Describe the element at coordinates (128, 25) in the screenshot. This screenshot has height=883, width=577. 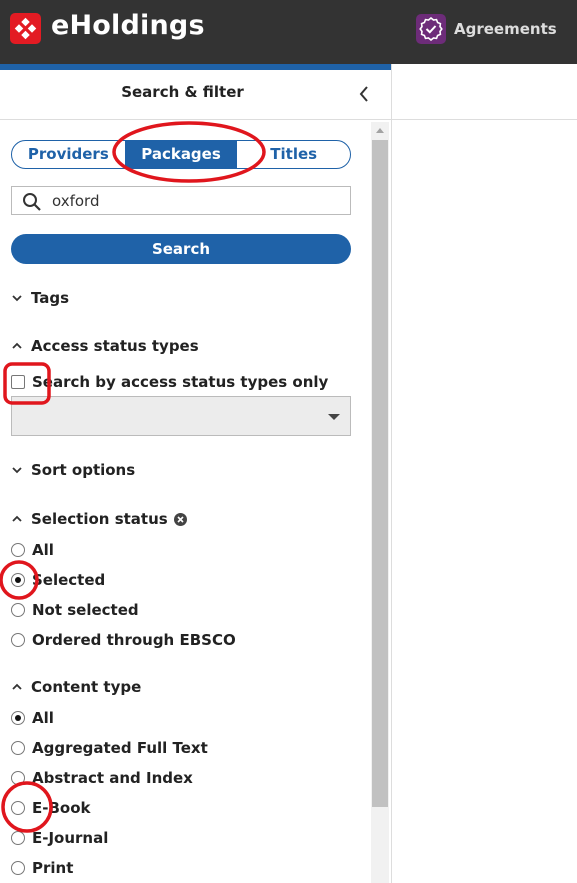
I see `app-title: eHoldings` at that location.